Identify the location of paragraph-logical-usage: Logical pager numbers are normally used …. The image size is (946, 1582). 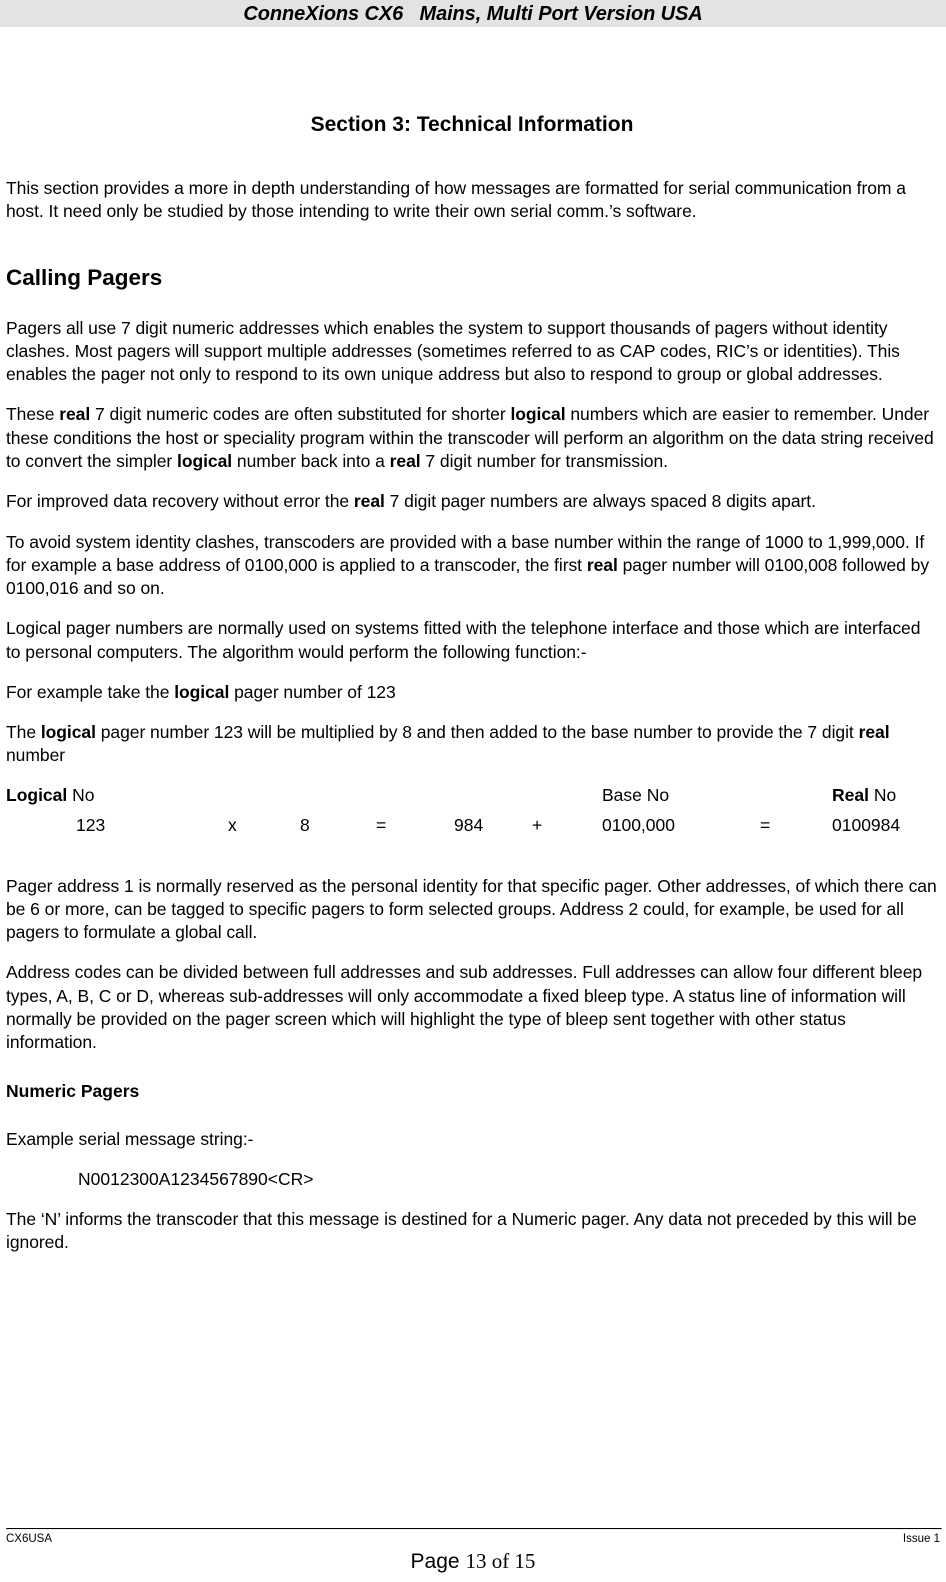
(463, 640).